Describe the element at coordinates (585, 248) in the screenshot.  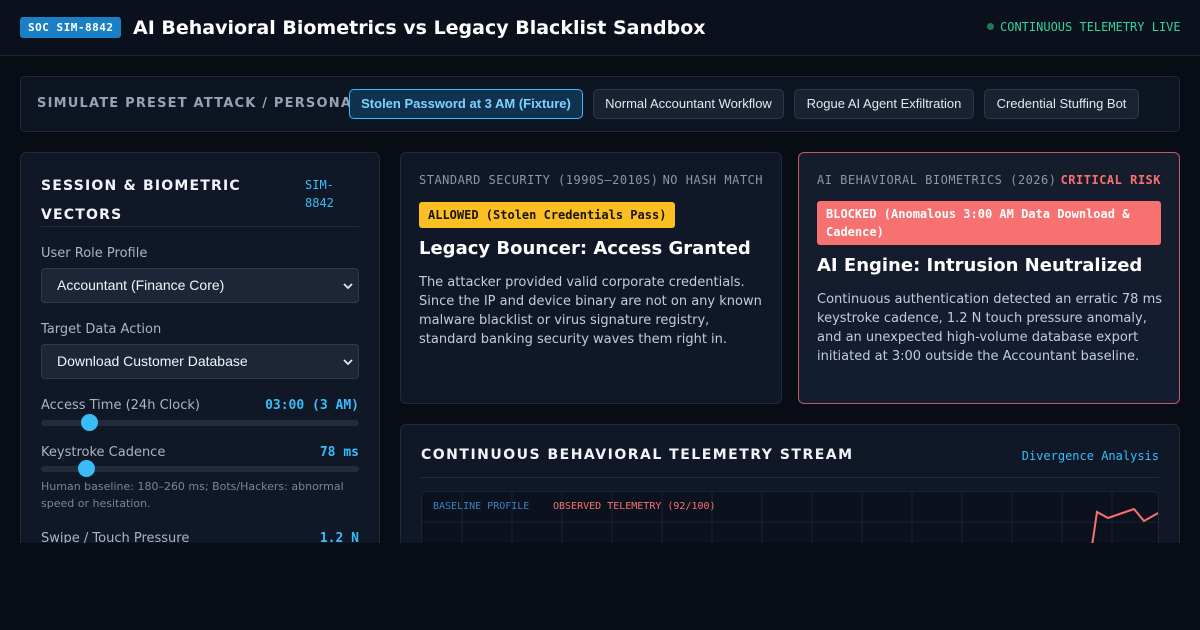
I see `legacy-heading: Legacy Bouncer: Access Granted` at that location.